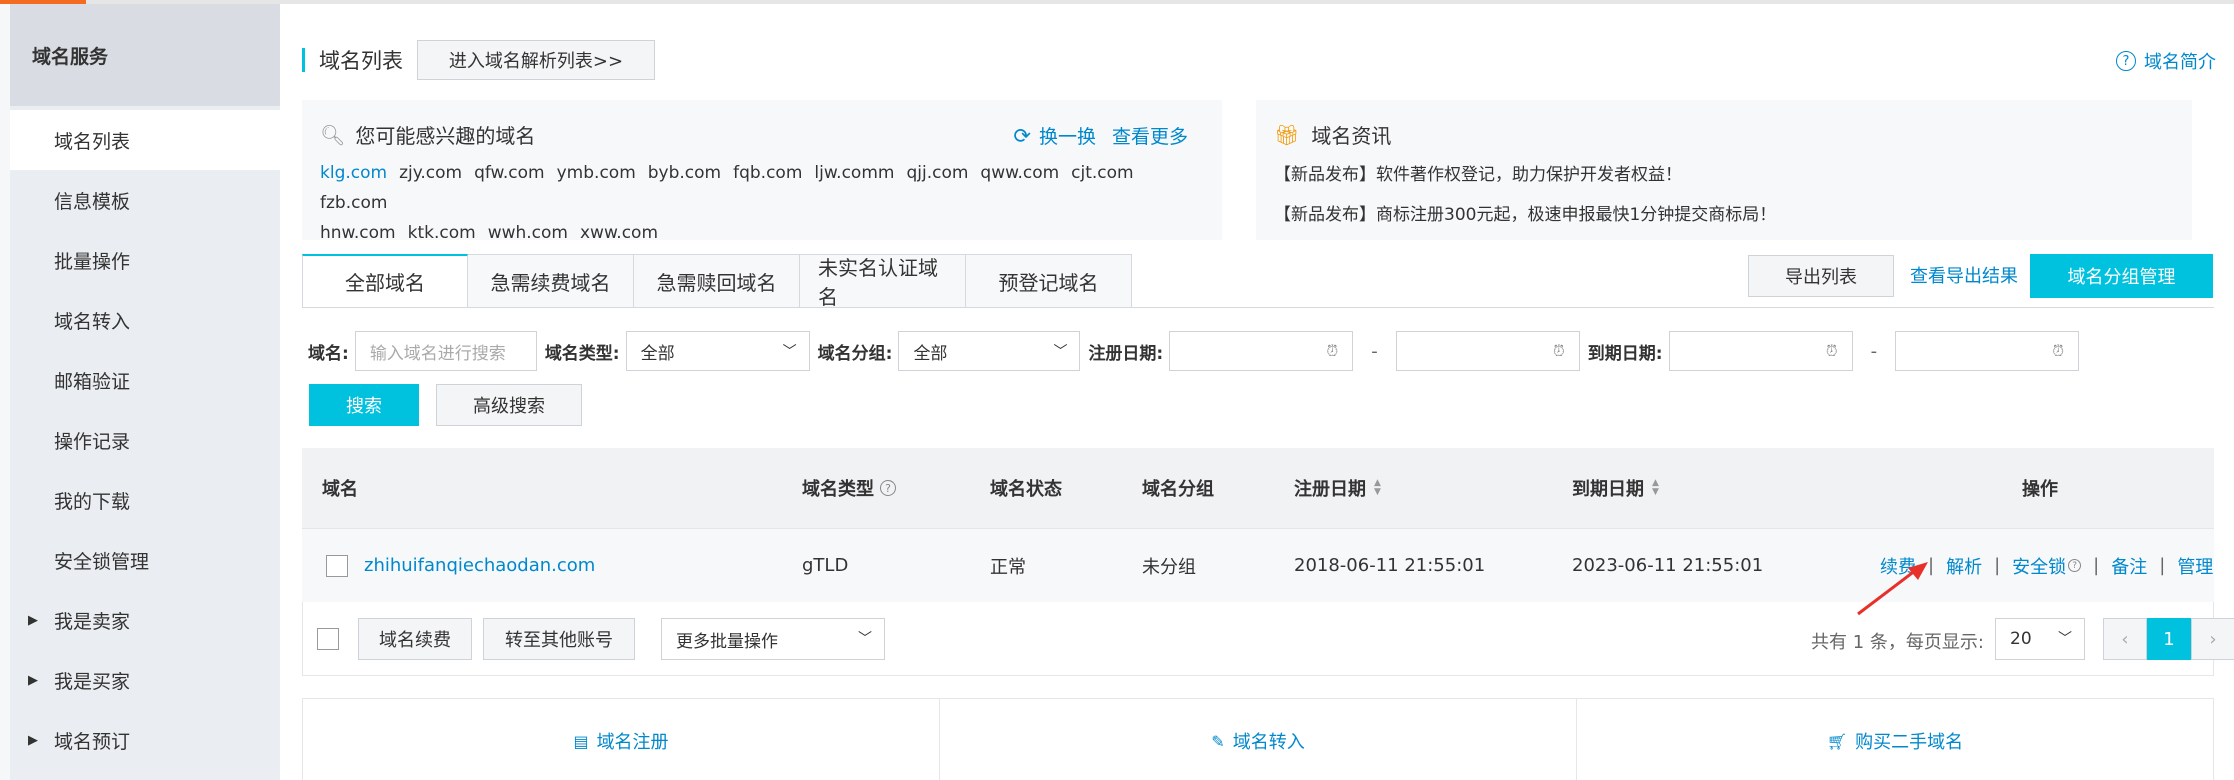 This screenshot has height=780, width=2234. Describe the element at coordinates (2039, 566) in the screenshot. I see `security-lock-link: 安全锁` at that location.